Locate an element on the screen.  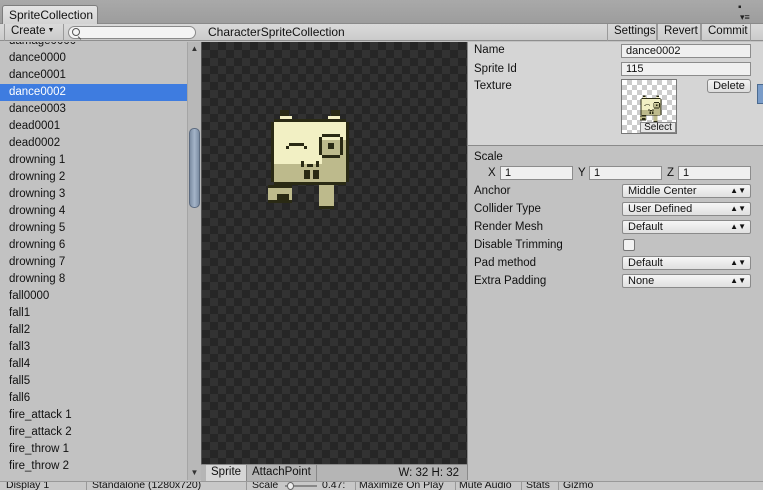
sprite-list-item: fall2 is located at coordinates (93, 330).